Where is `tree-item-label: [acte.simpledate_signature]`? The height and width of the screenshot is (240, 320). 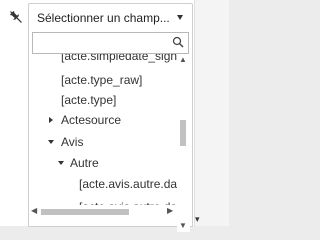
tree-item-label: [acte.simpledate_signature] is located at coordinates (119, 58).